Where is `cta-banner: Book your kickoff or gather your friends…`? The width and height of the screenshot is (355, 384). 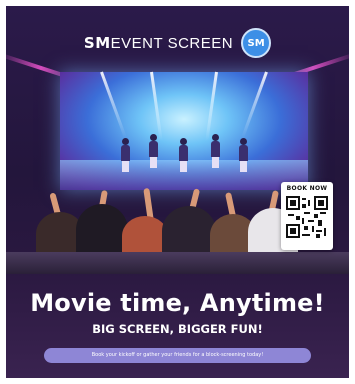
cta-banner: Book your kickoff or gather your friends… is located at coordinates (177, 355).